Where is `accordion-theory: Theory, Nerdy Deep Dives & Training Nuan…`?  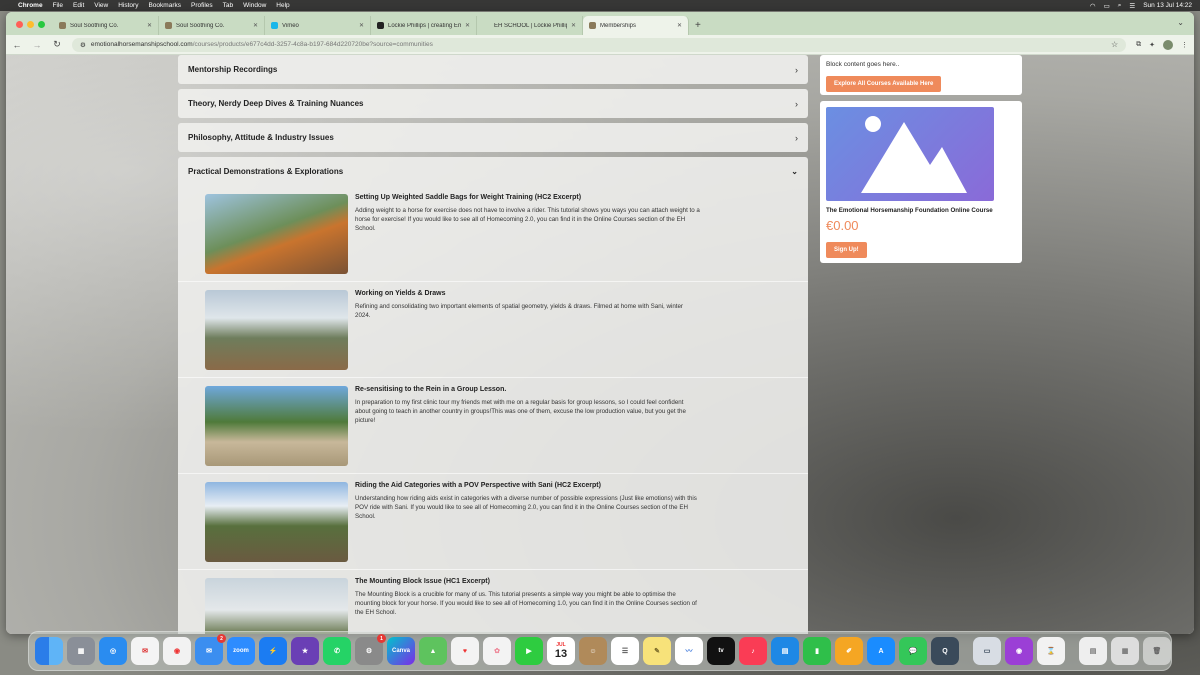 accordion-theory: Theory, Nerdy Deep Dives & Training Nuan… is located at coordinates (493, 103).